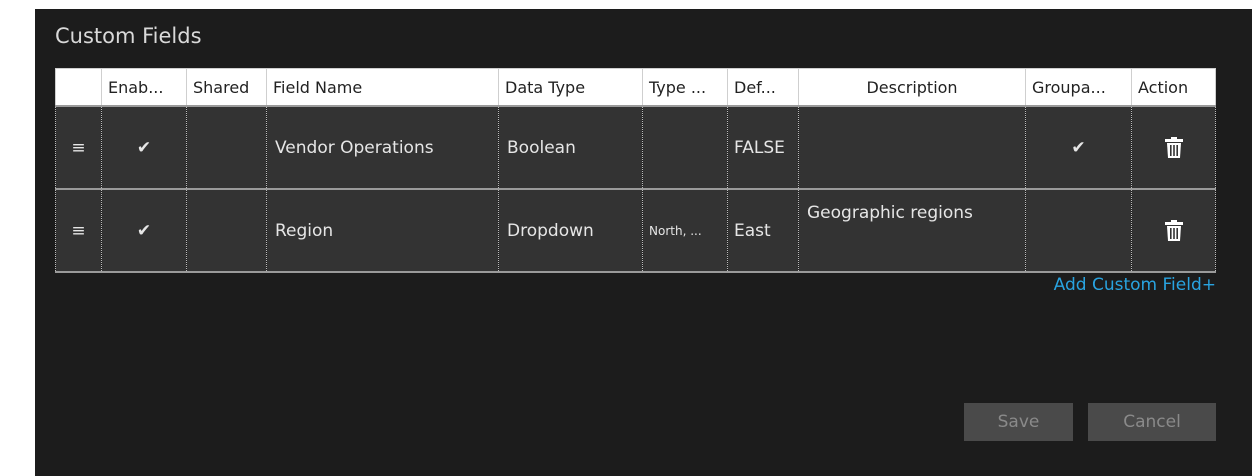 Image resolution: width=1252 pixels, height=476 pixels. Describe the element at coordinates (382, 87) in the screenshot. I see `column-header-field-name: Field Name` at that location.